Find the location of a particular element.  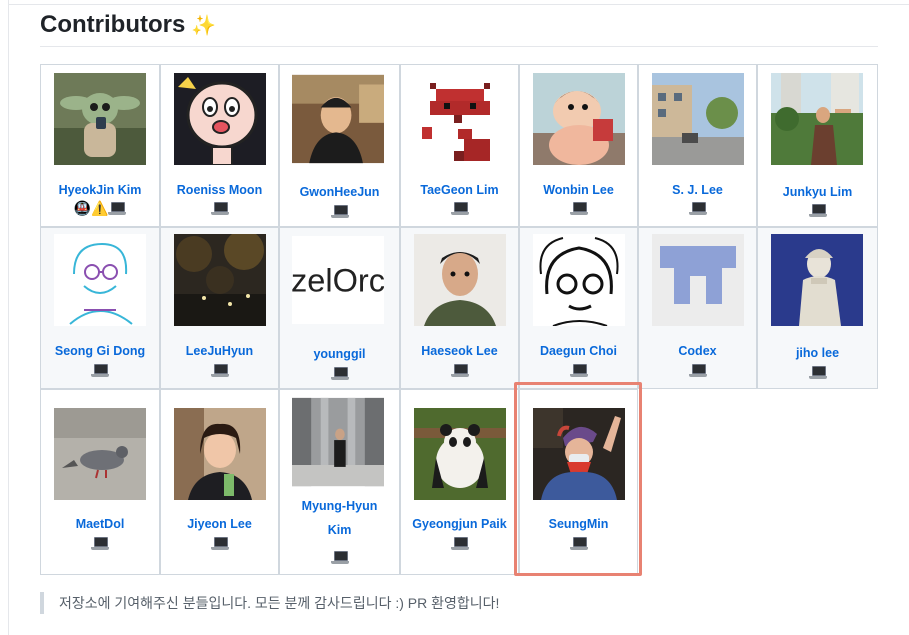

contribution-badges: 🚇⚠️ is located at coordinates (100, 207).